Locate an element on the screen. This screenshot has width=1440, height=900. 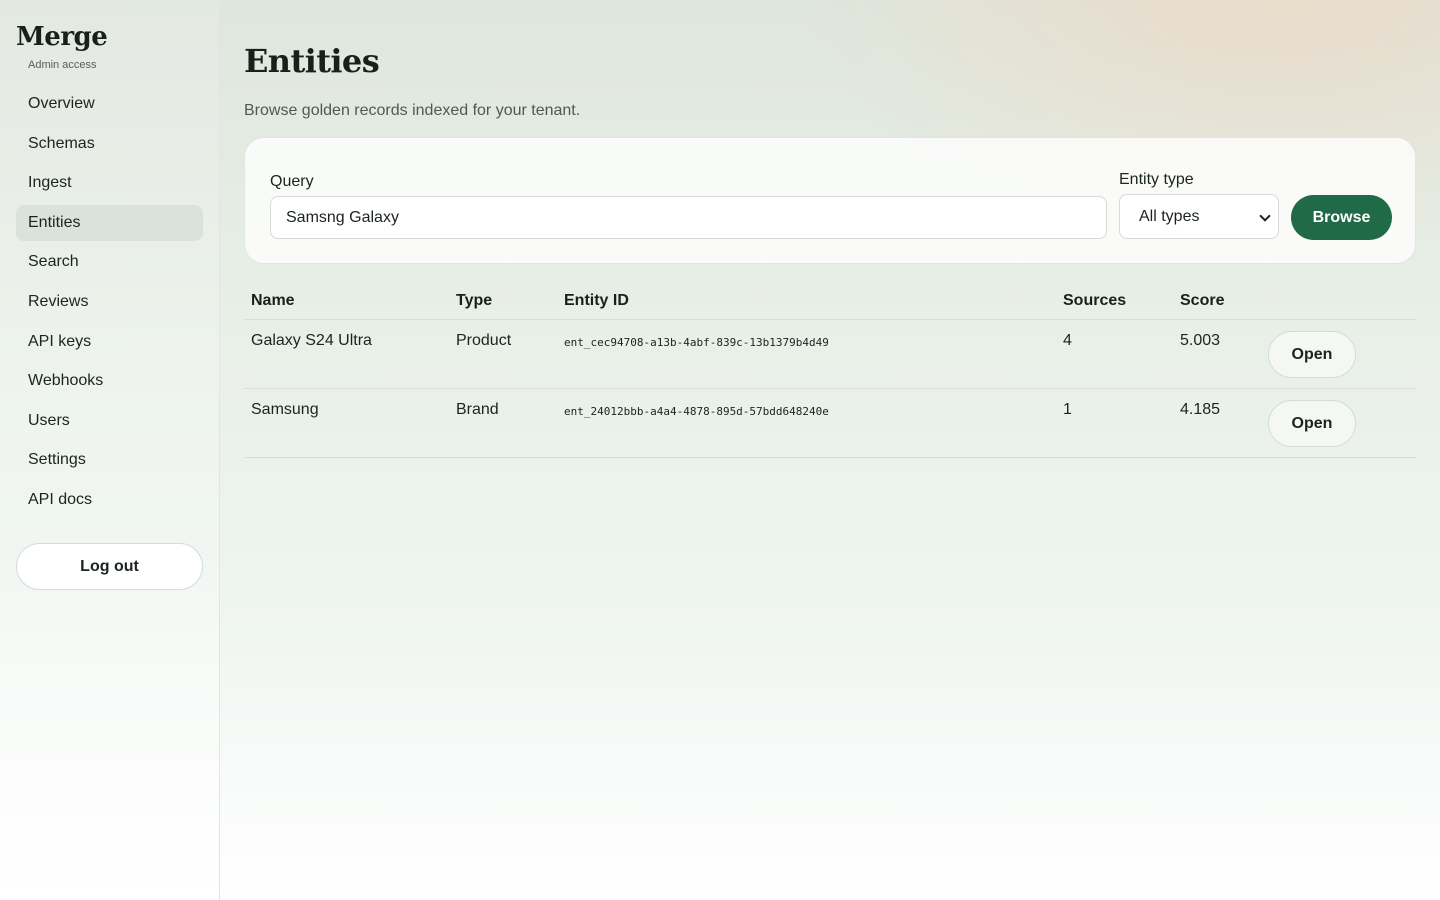
filter-card: Query Entity type All types Browse is located at coordinates (830, 200).